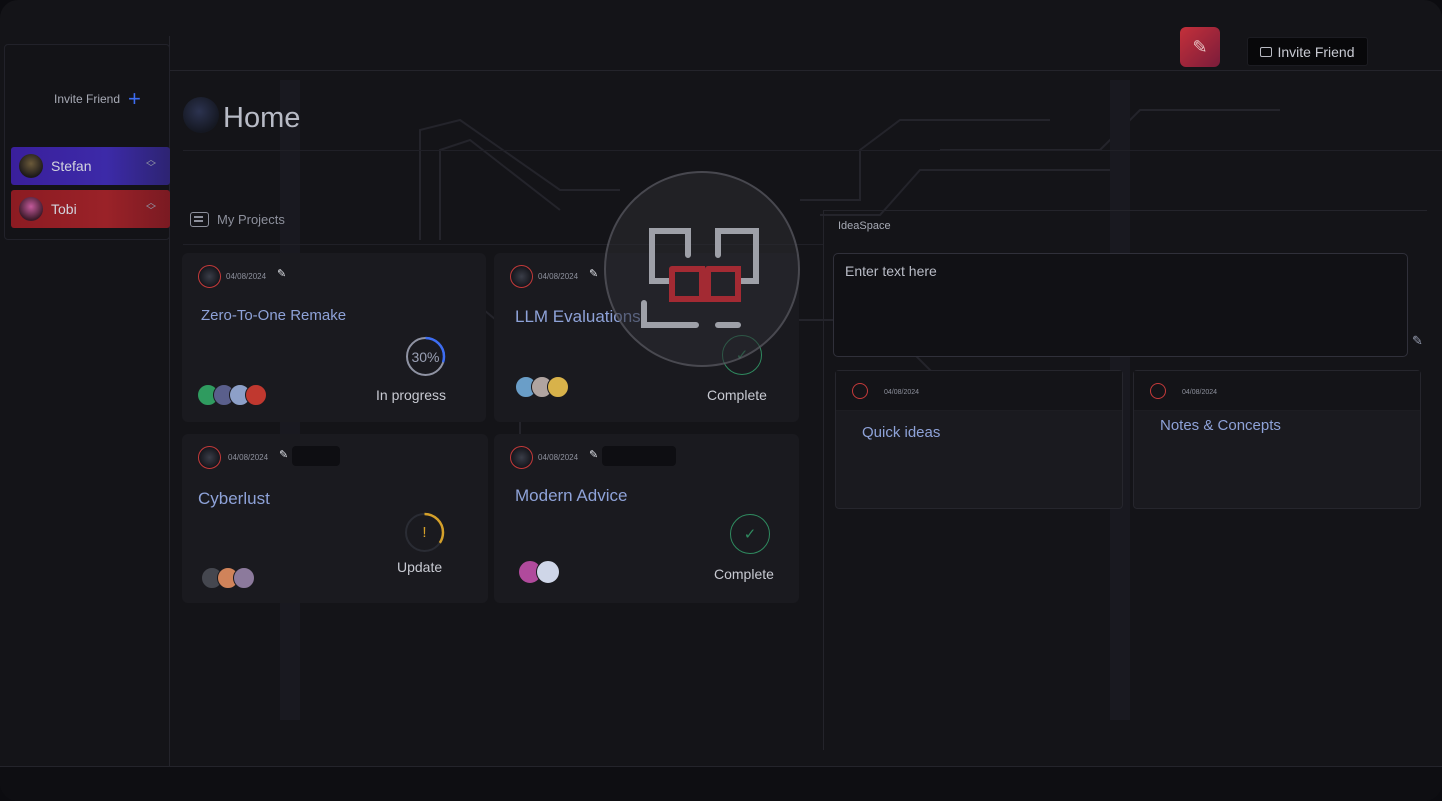 The height and width of the screenshot is (801, 1442). What do you see at coordinates (979, 439) in the screenshot?
I see `note-card: 04/08/2024 Quick ideas` at bounding box center [979, 439].